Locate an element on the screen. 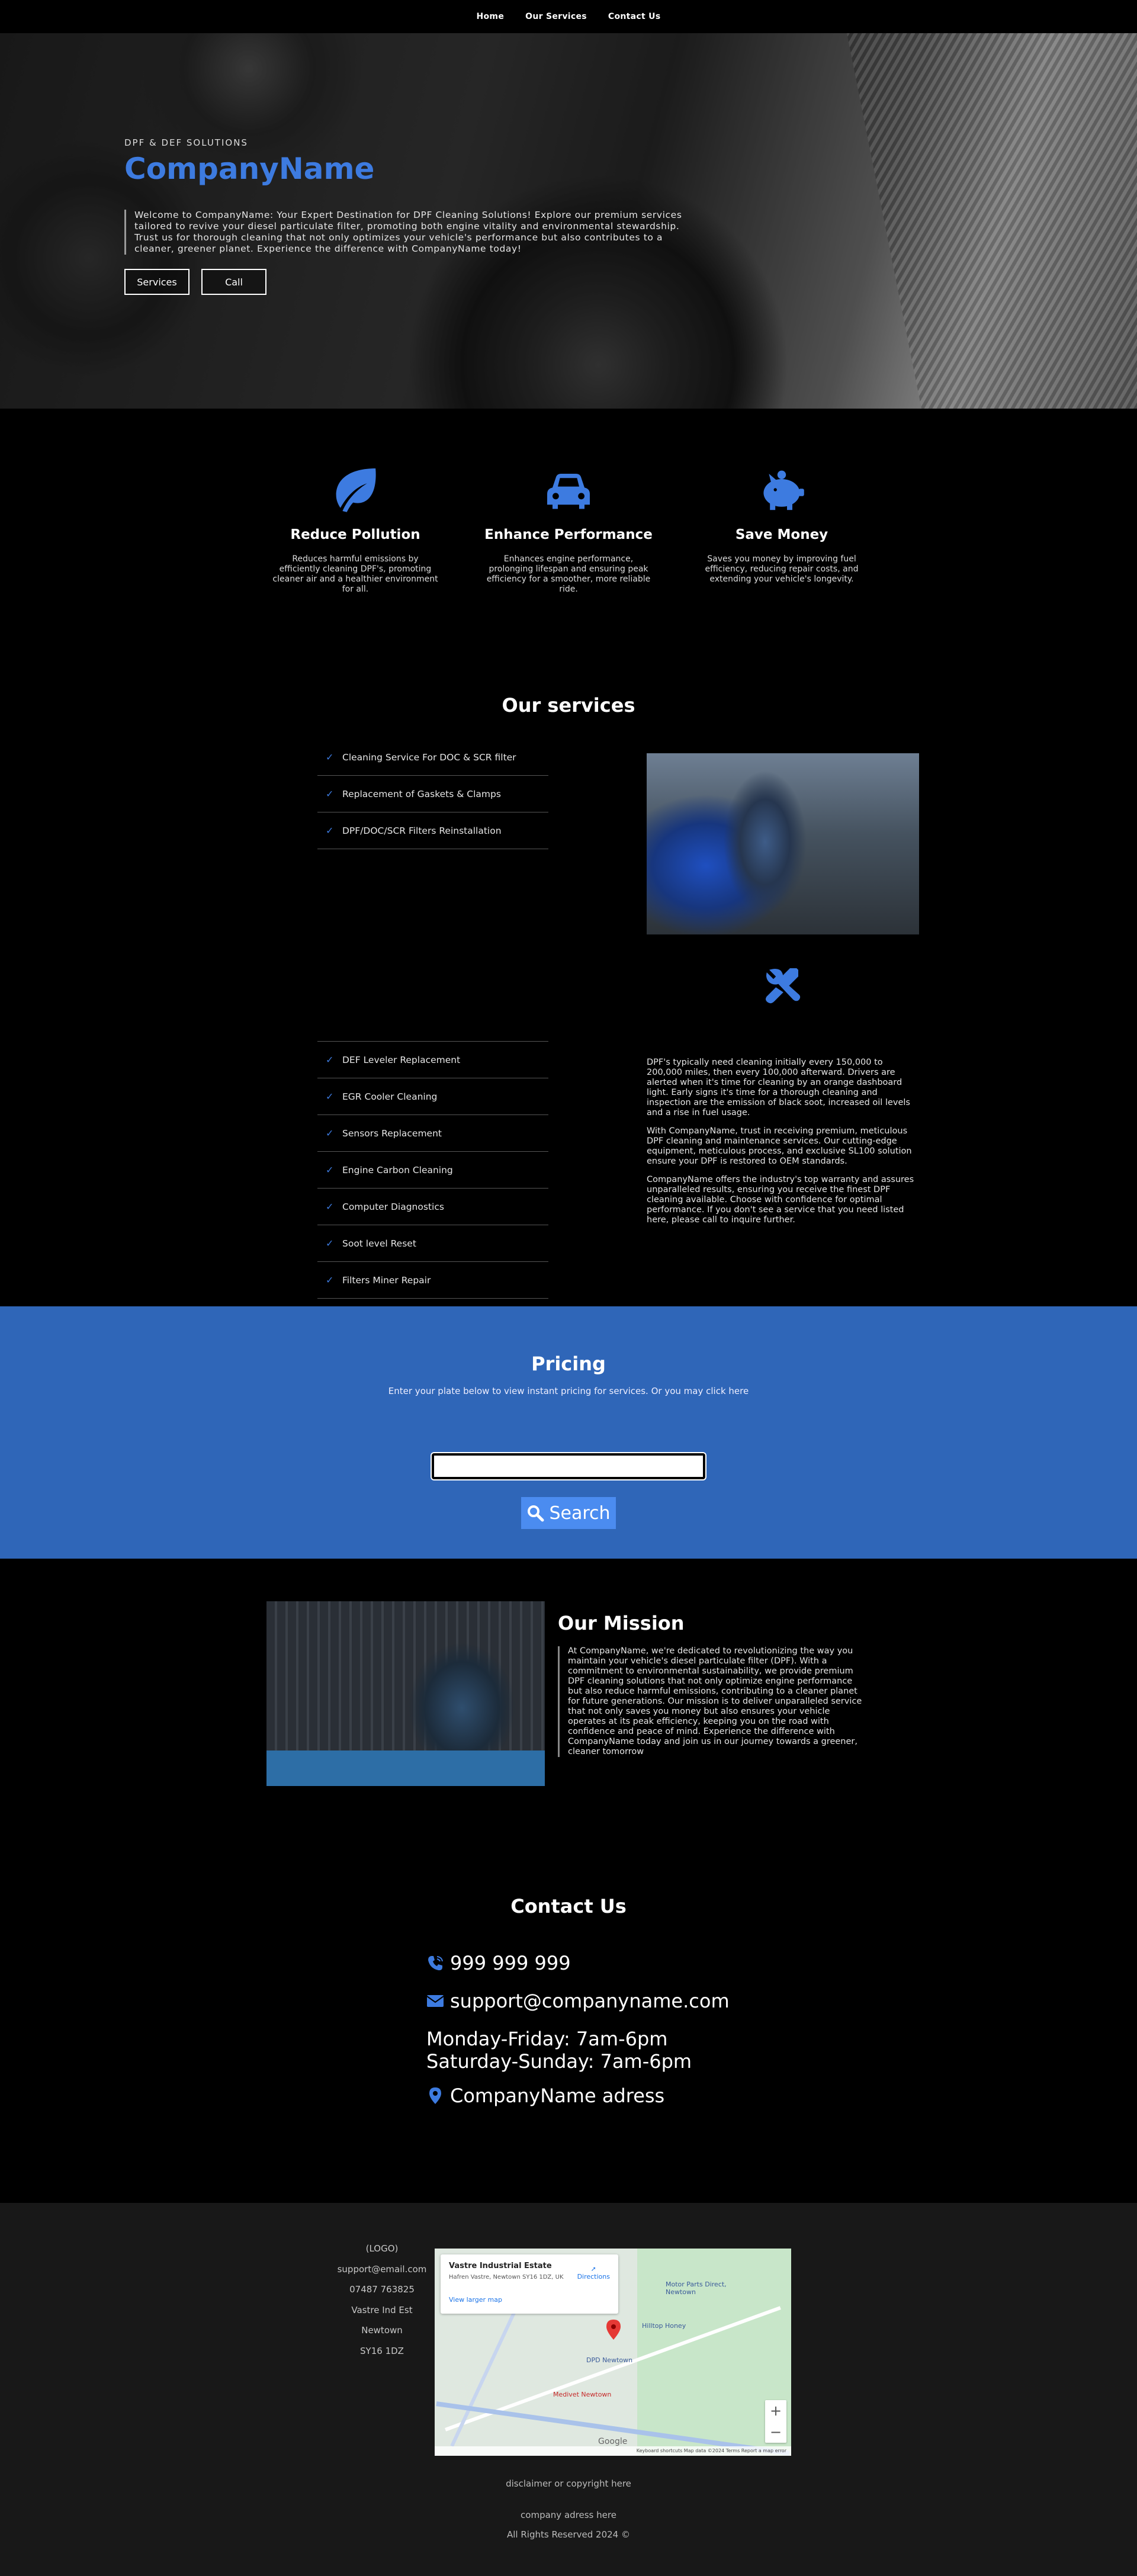  footer-email: support@email.com is located at coordinates (382, 2269).